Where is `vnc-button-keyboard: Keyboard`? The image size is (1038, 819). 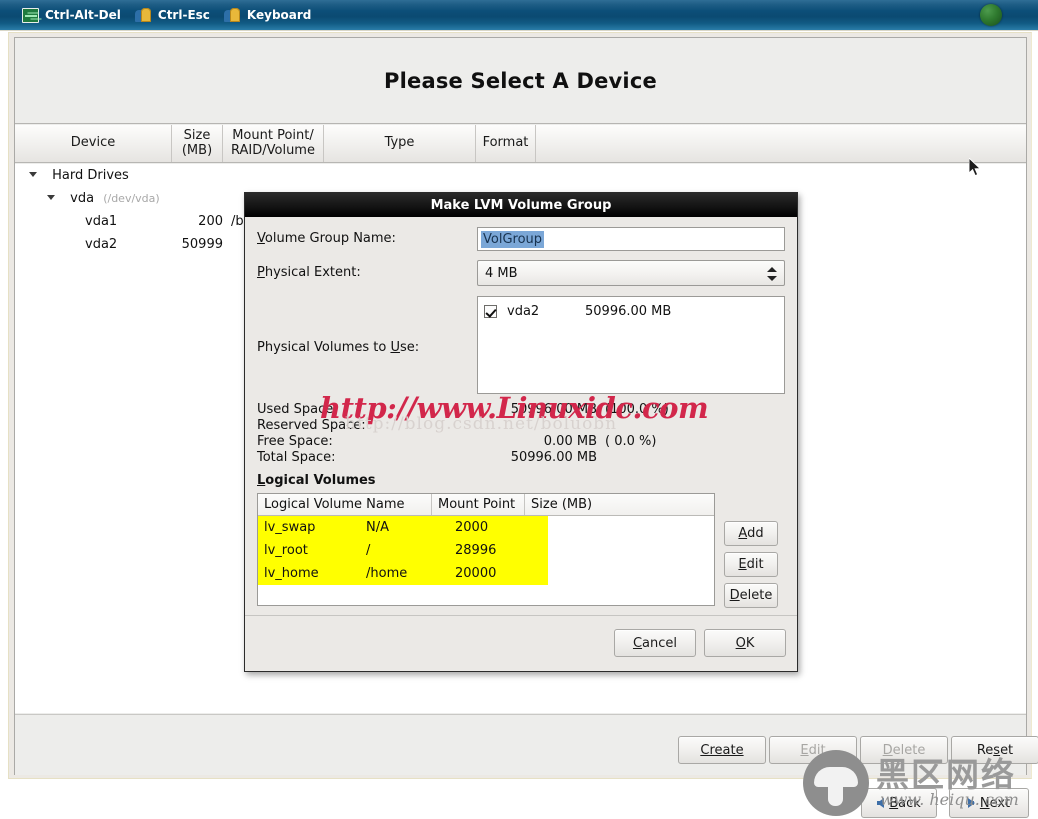
vnc-button-keyboard: Keyboard is located at coordinates (271, 15).